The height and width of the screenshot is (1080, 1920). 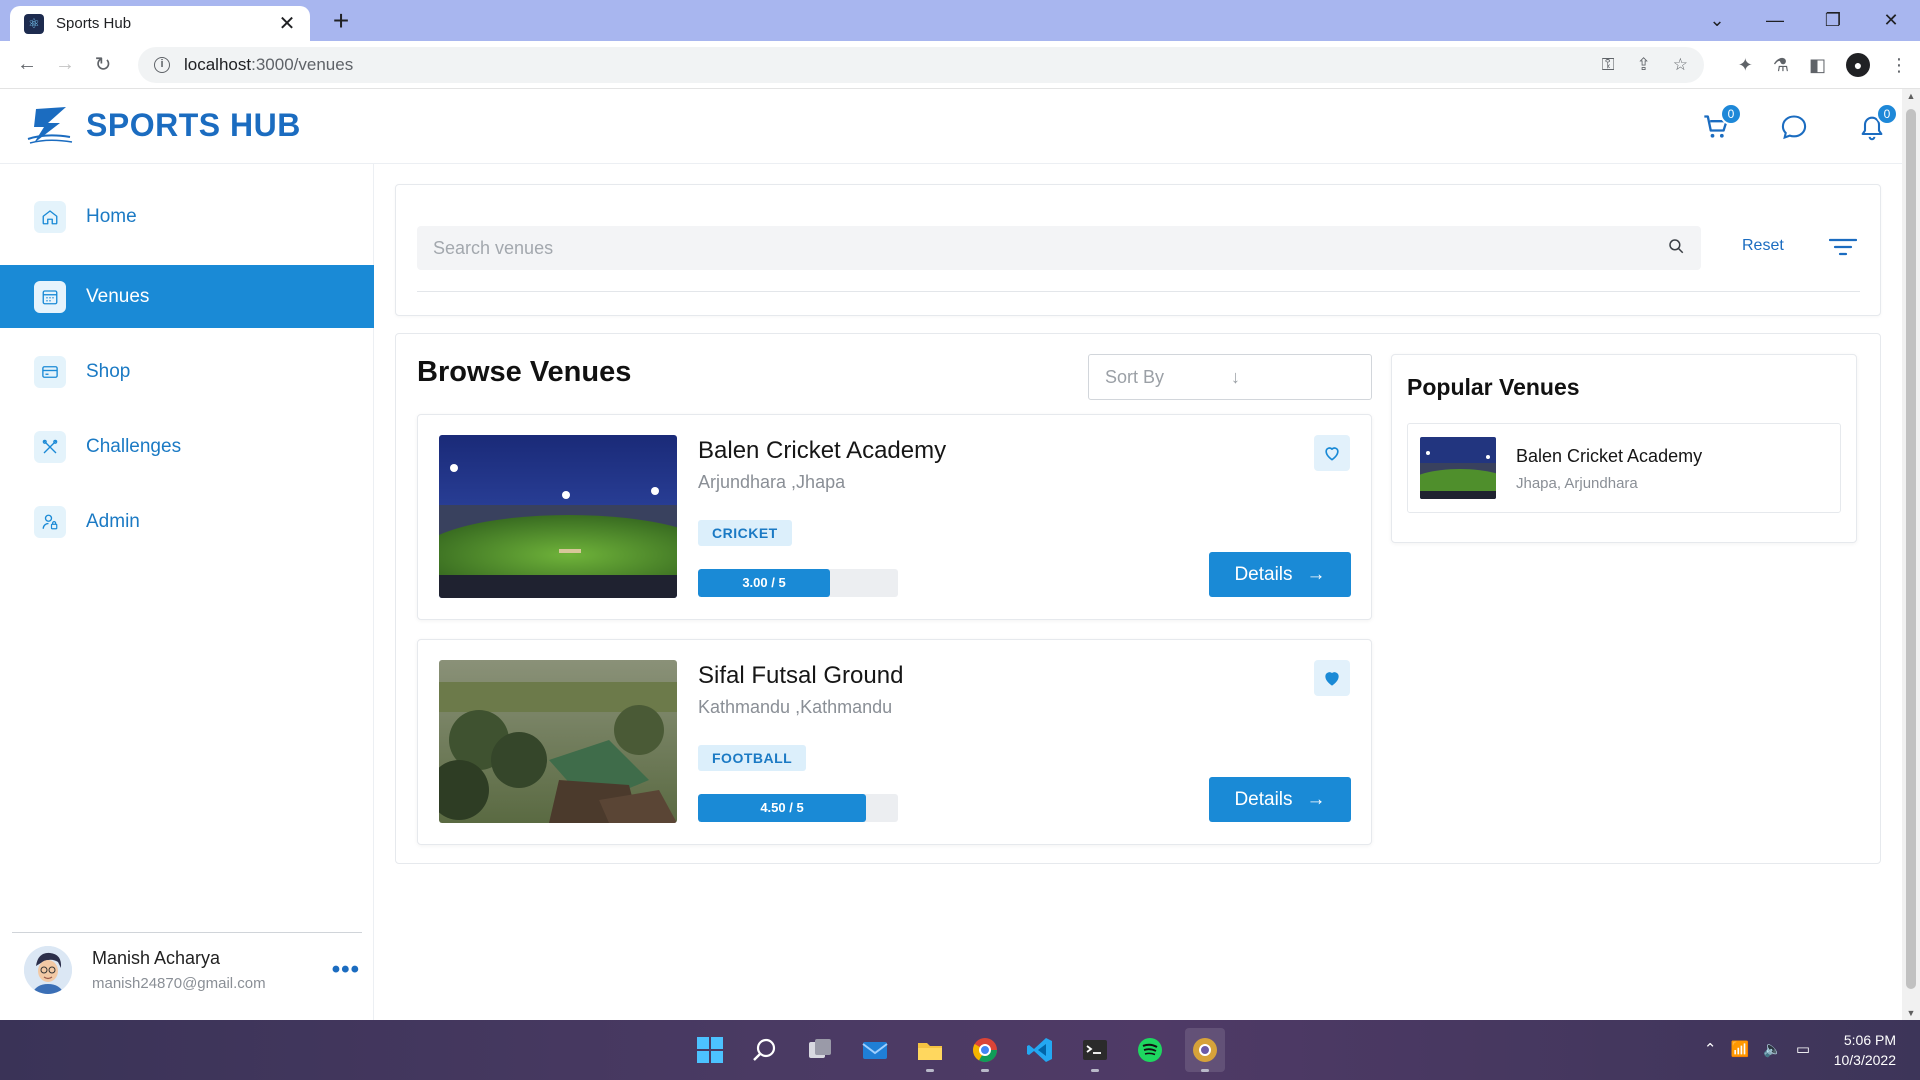 What do you see at coordinates (798, 808) in the screenshot?
I see `rating-bar: 4.50 / 5` at bounding box center [798, 808].